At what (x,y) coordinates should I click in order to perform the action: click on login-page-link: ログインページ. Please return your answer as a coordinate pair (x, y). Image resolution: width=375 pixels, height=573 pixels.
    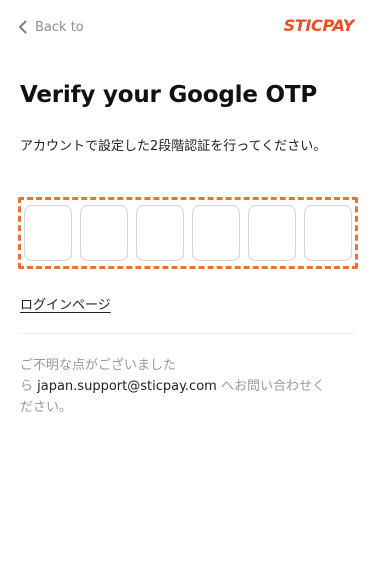
    Looking at the image, I should click on (65, 303).